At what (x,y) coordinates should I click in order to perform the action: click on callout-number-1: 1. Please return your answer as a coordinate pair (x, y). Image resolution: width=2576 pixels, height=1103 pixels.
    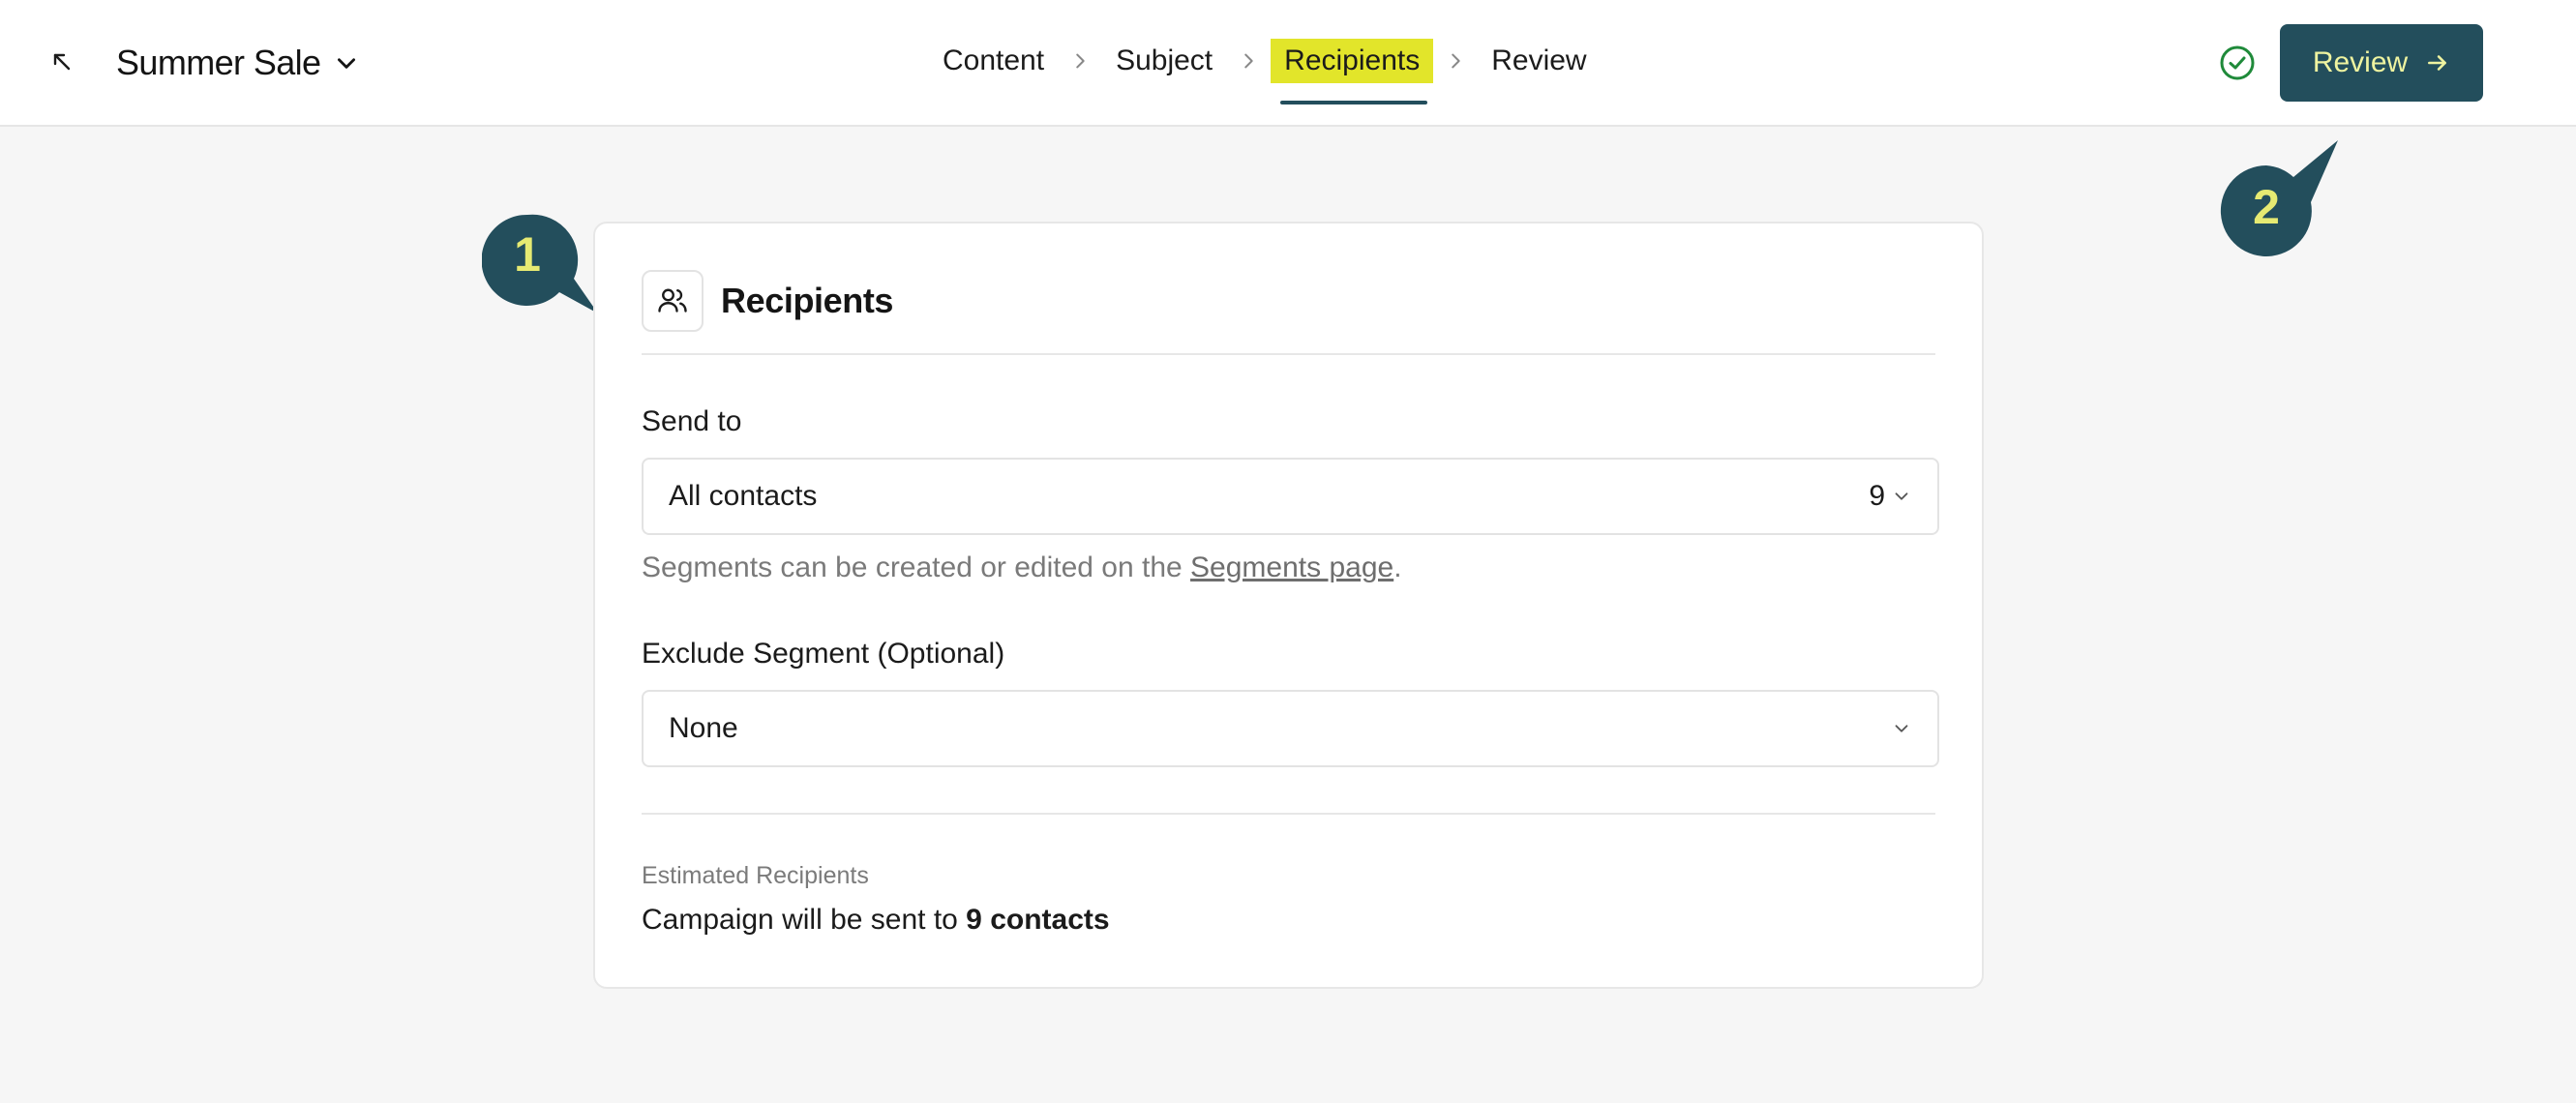
    Looking at the image, I should click on (527, 254).